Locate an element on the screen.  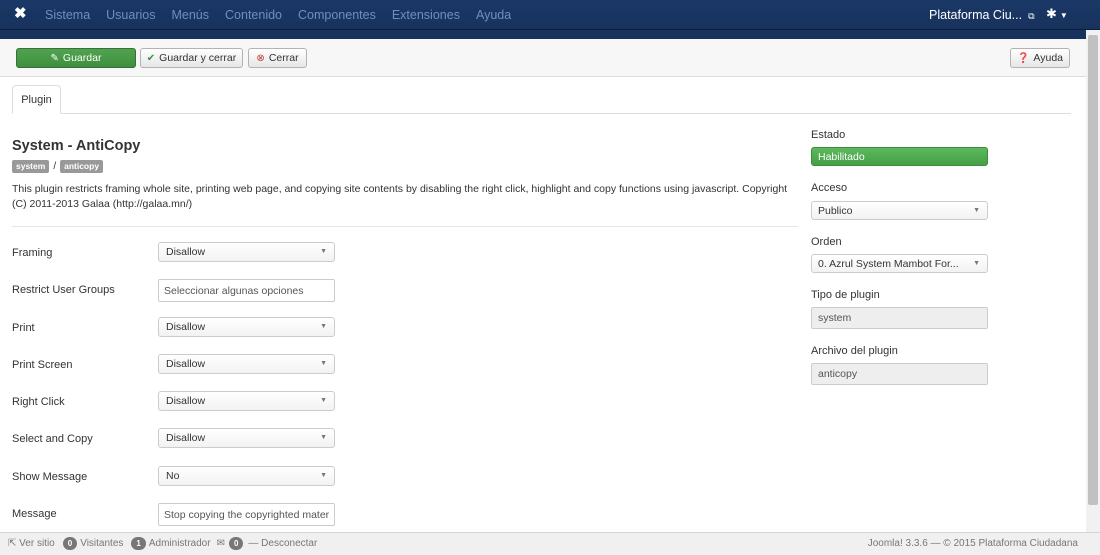
menu-item-sistema: Sistema is located at coordinates (67, 15).